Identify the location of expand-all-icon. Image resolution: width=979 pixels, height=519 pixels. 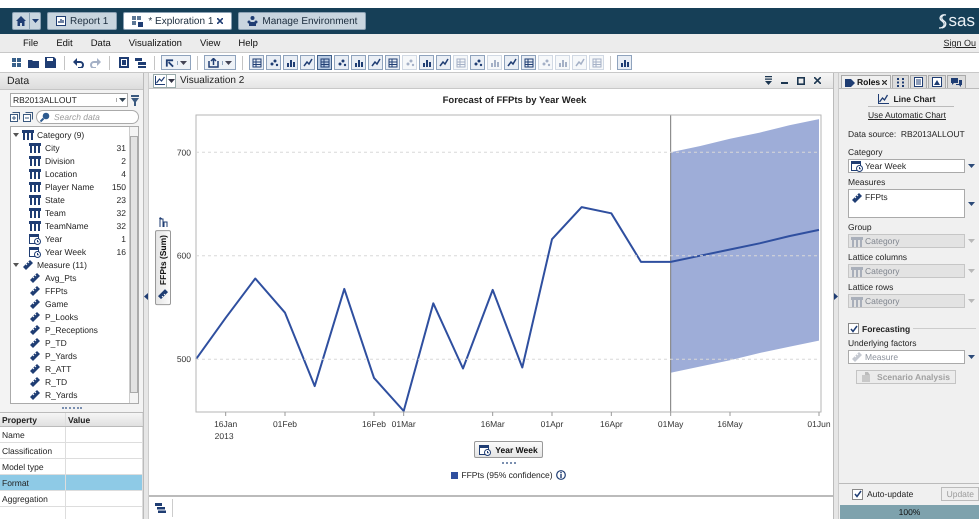
(15, 117).